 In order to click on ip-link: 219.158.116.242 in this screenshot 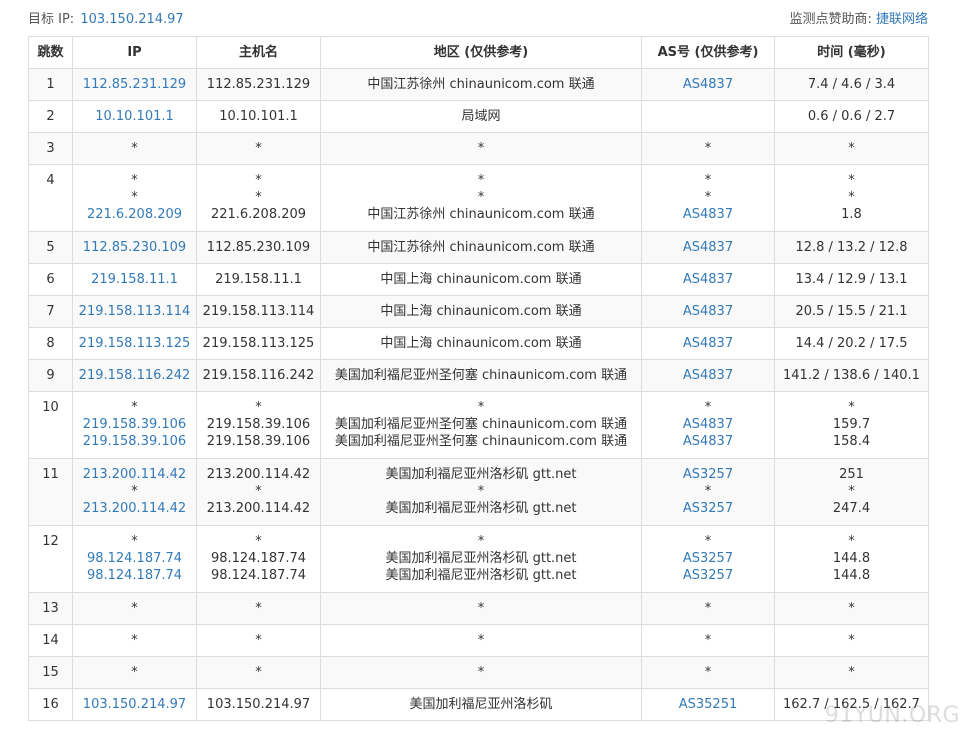, I will do `click(134, 375)`.